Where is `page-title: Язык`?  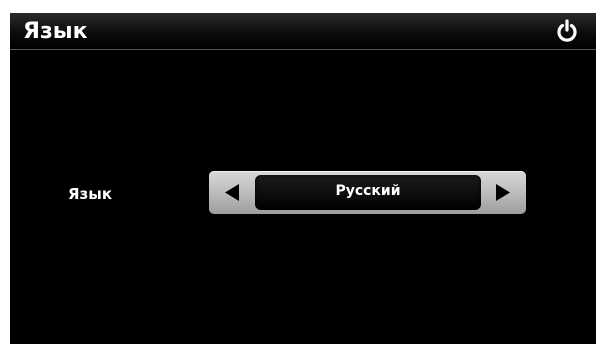 page-title: Язык is located at coordinates (55, 31).